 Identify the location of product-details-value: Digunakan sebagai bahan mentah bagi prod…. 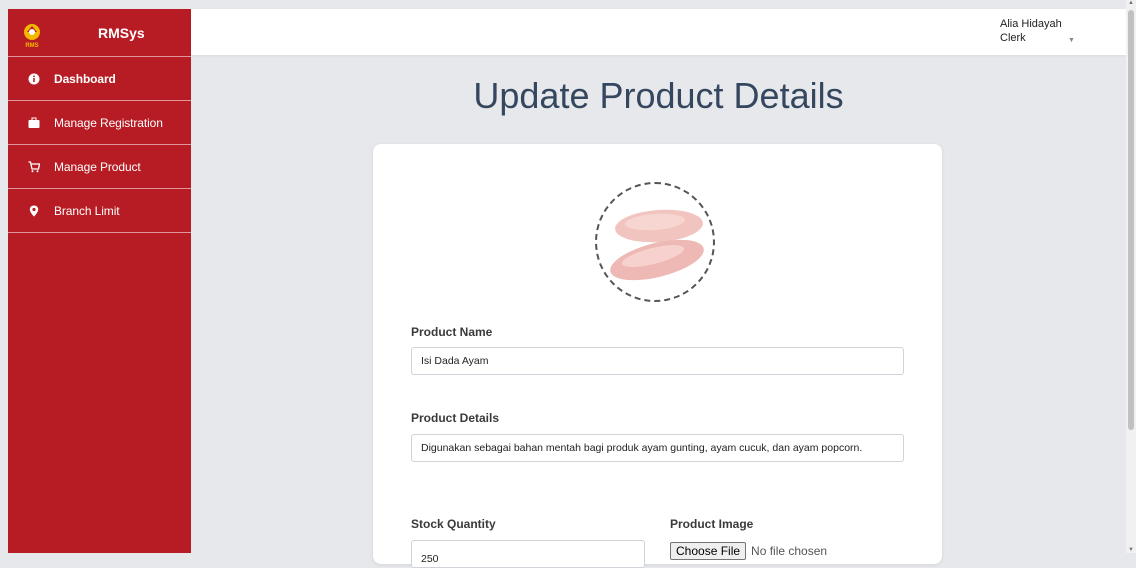
(642, 448).